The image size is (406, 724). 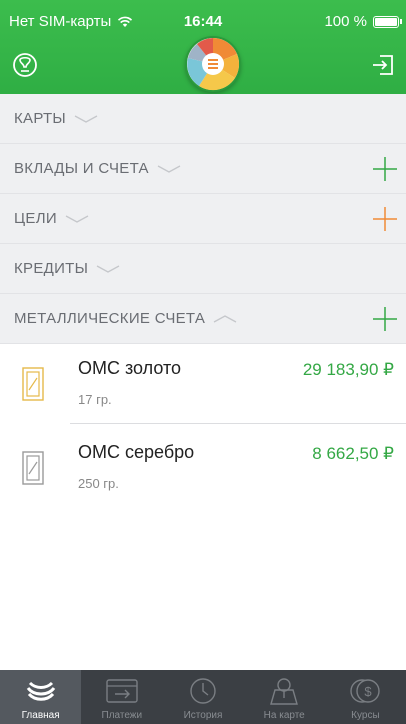 I want to click on logout-button, so click(x=383, y=65).